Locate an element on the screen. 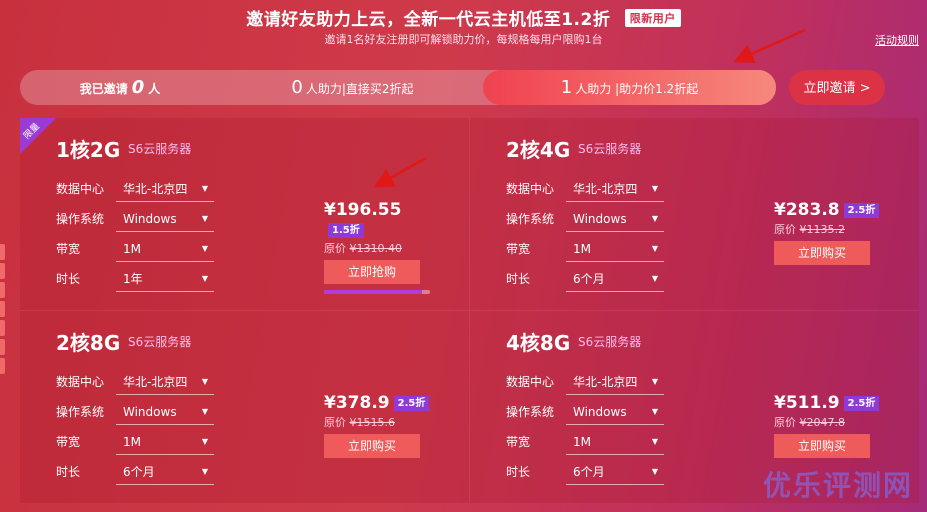  product-spec: 2核4G is located at coordinates (538, 150).